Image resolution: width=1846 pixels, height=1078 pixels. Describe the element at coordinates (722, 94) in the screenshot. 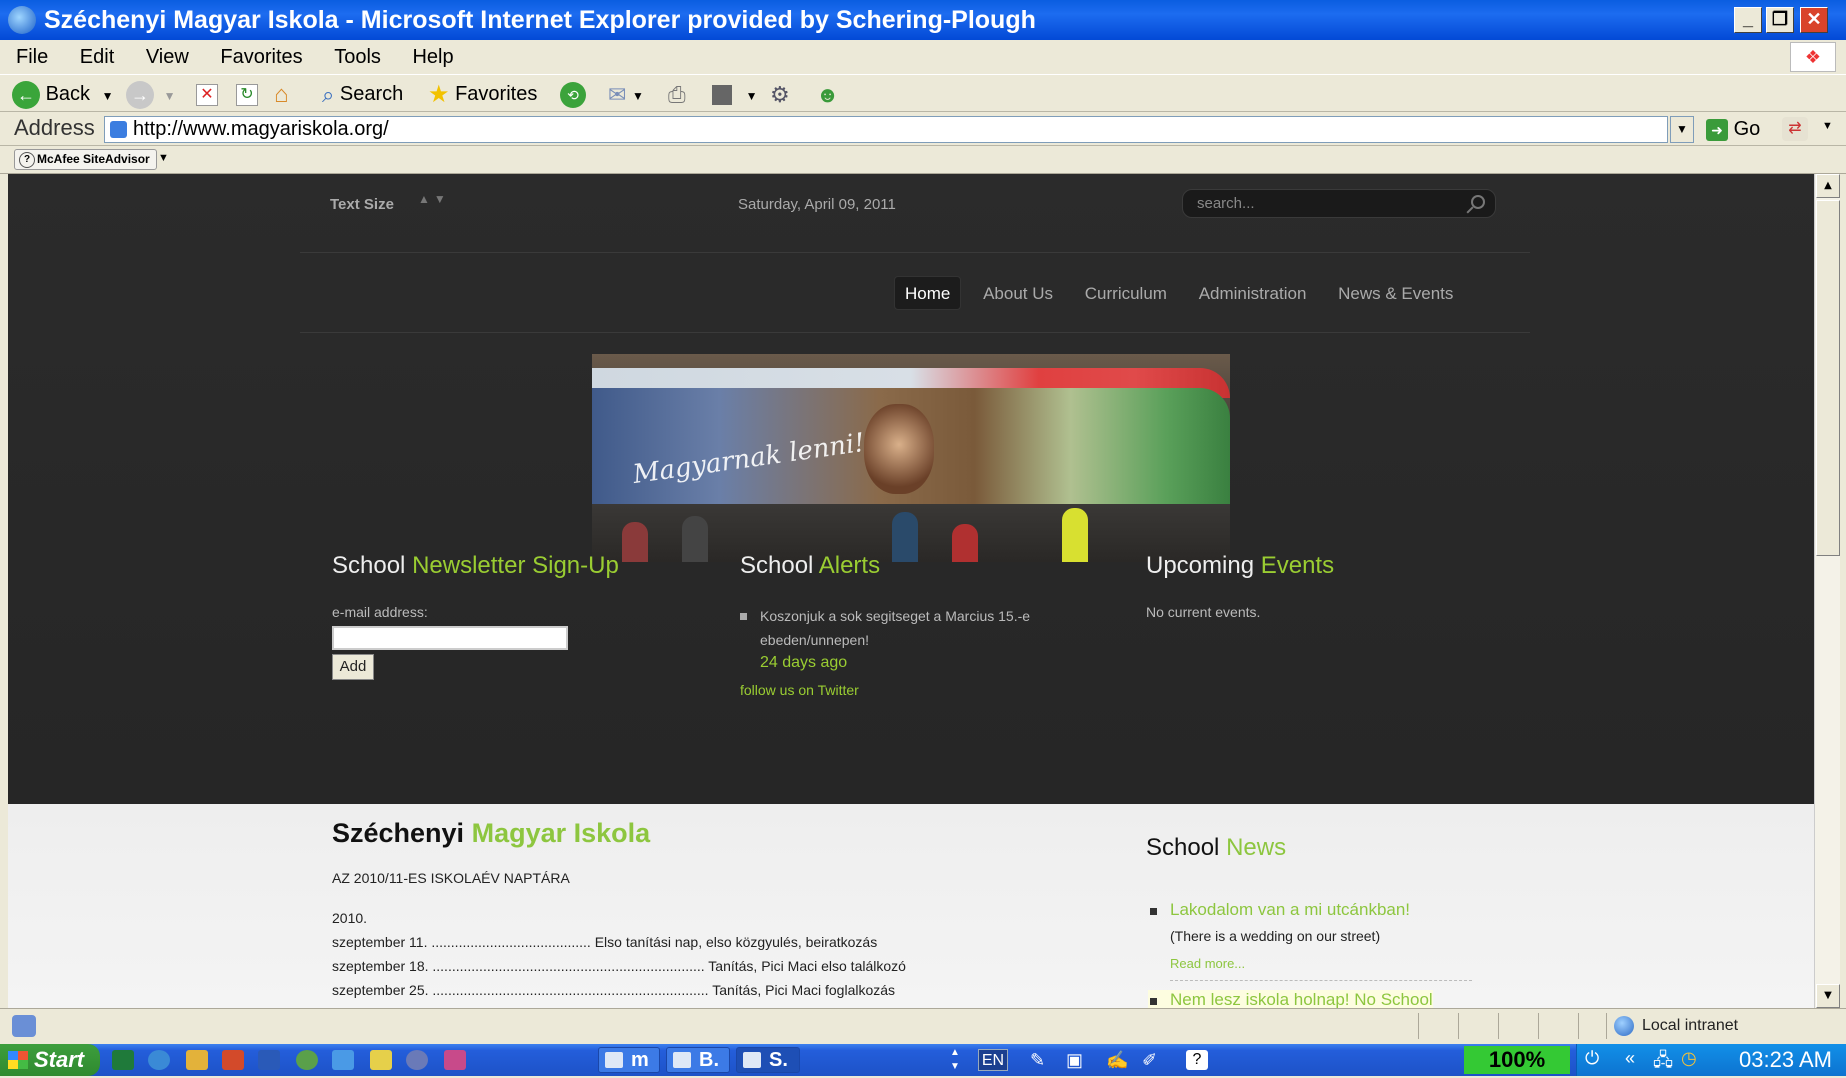

I see `edit-icon` at that location.